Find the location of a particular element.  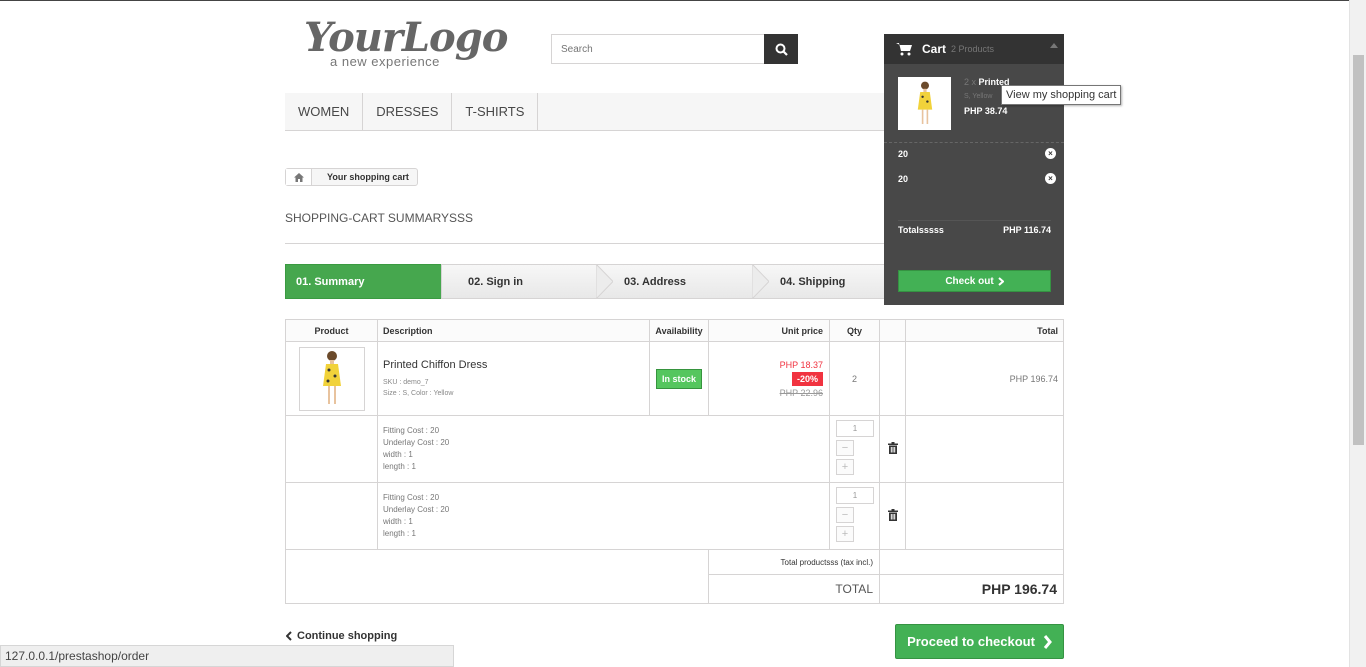

cart-item-image is located at coordinates (924, 103).